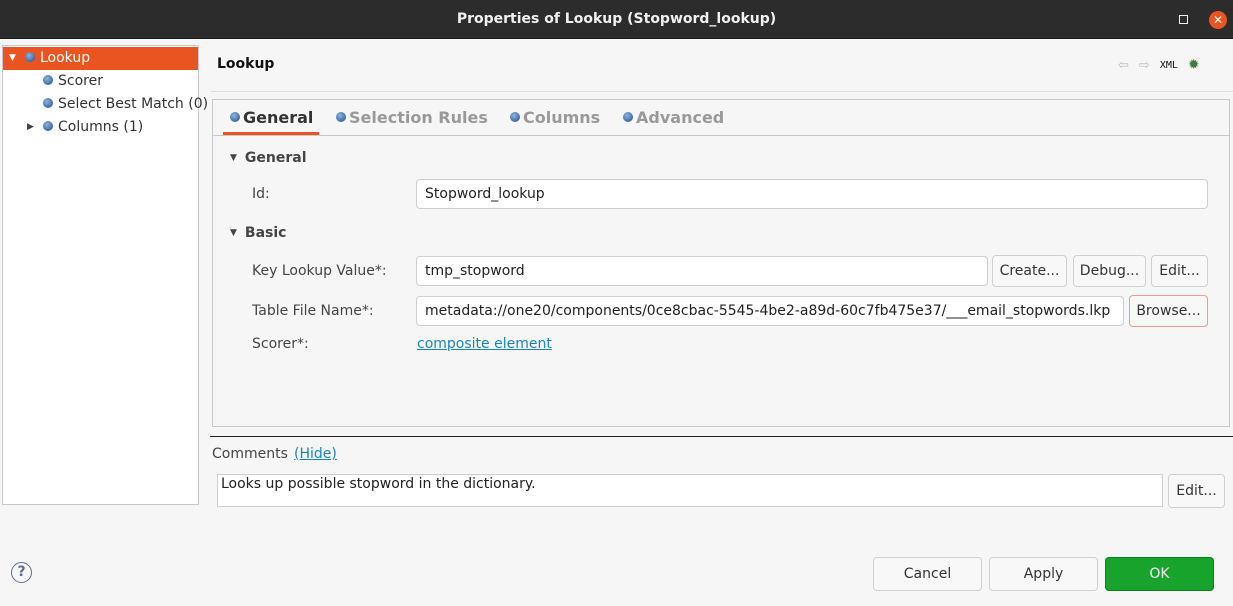 Image resolution: width=1233 pixels, height=606 pixels. What do you see at coordinates (30, 58) in the screenshot?
I see `lookup-node-icon` at bounding box center [30, 58].